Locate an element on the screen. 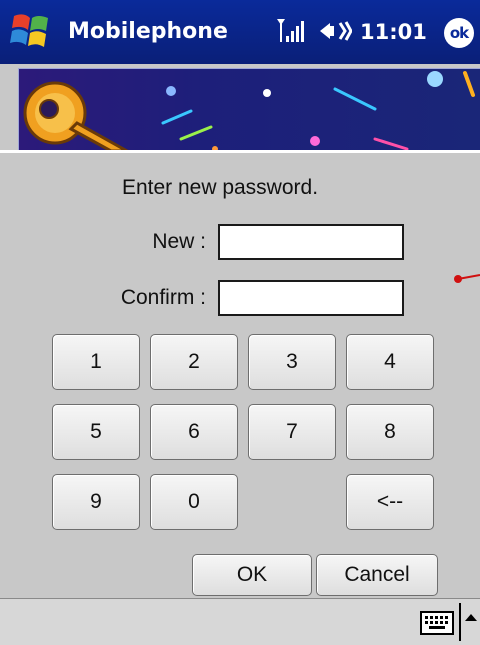  key-1: 1 is located at coordinates (96, 362).